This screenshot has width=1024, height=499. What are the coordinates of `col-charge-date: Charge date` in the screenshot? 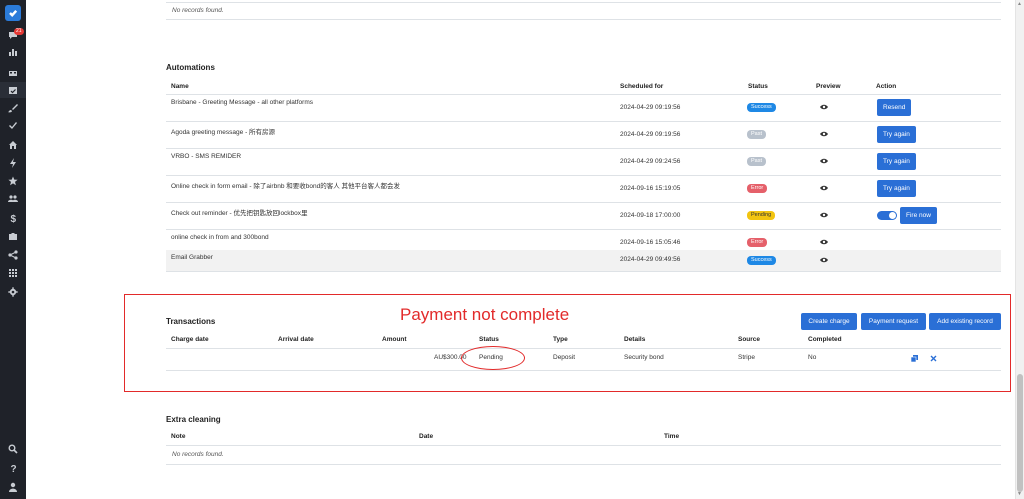 It's located at (190, 339).